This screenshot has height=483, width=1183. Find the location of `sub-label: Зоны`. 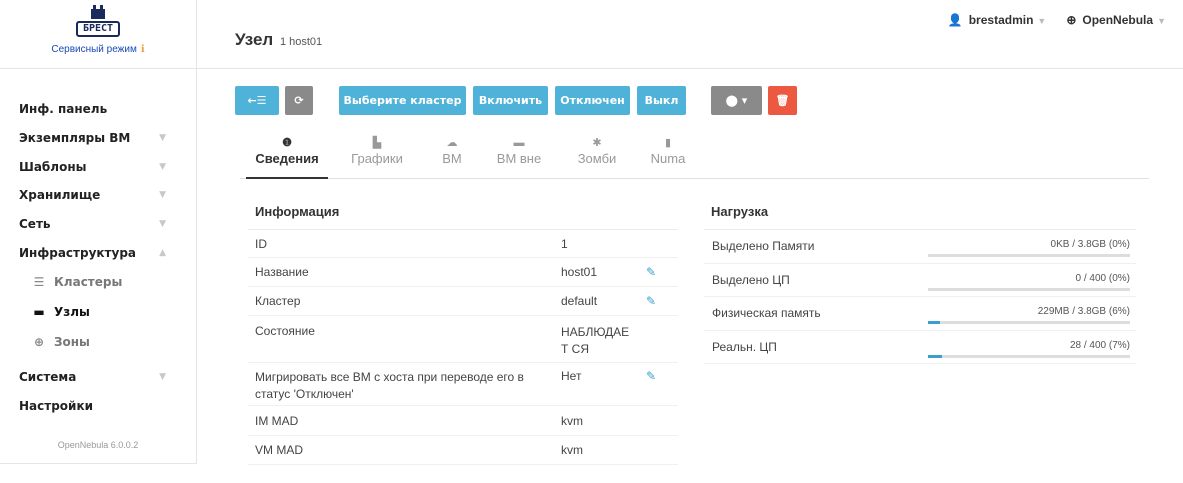

sub-label: Зоны is located at coordinates (72, 342).